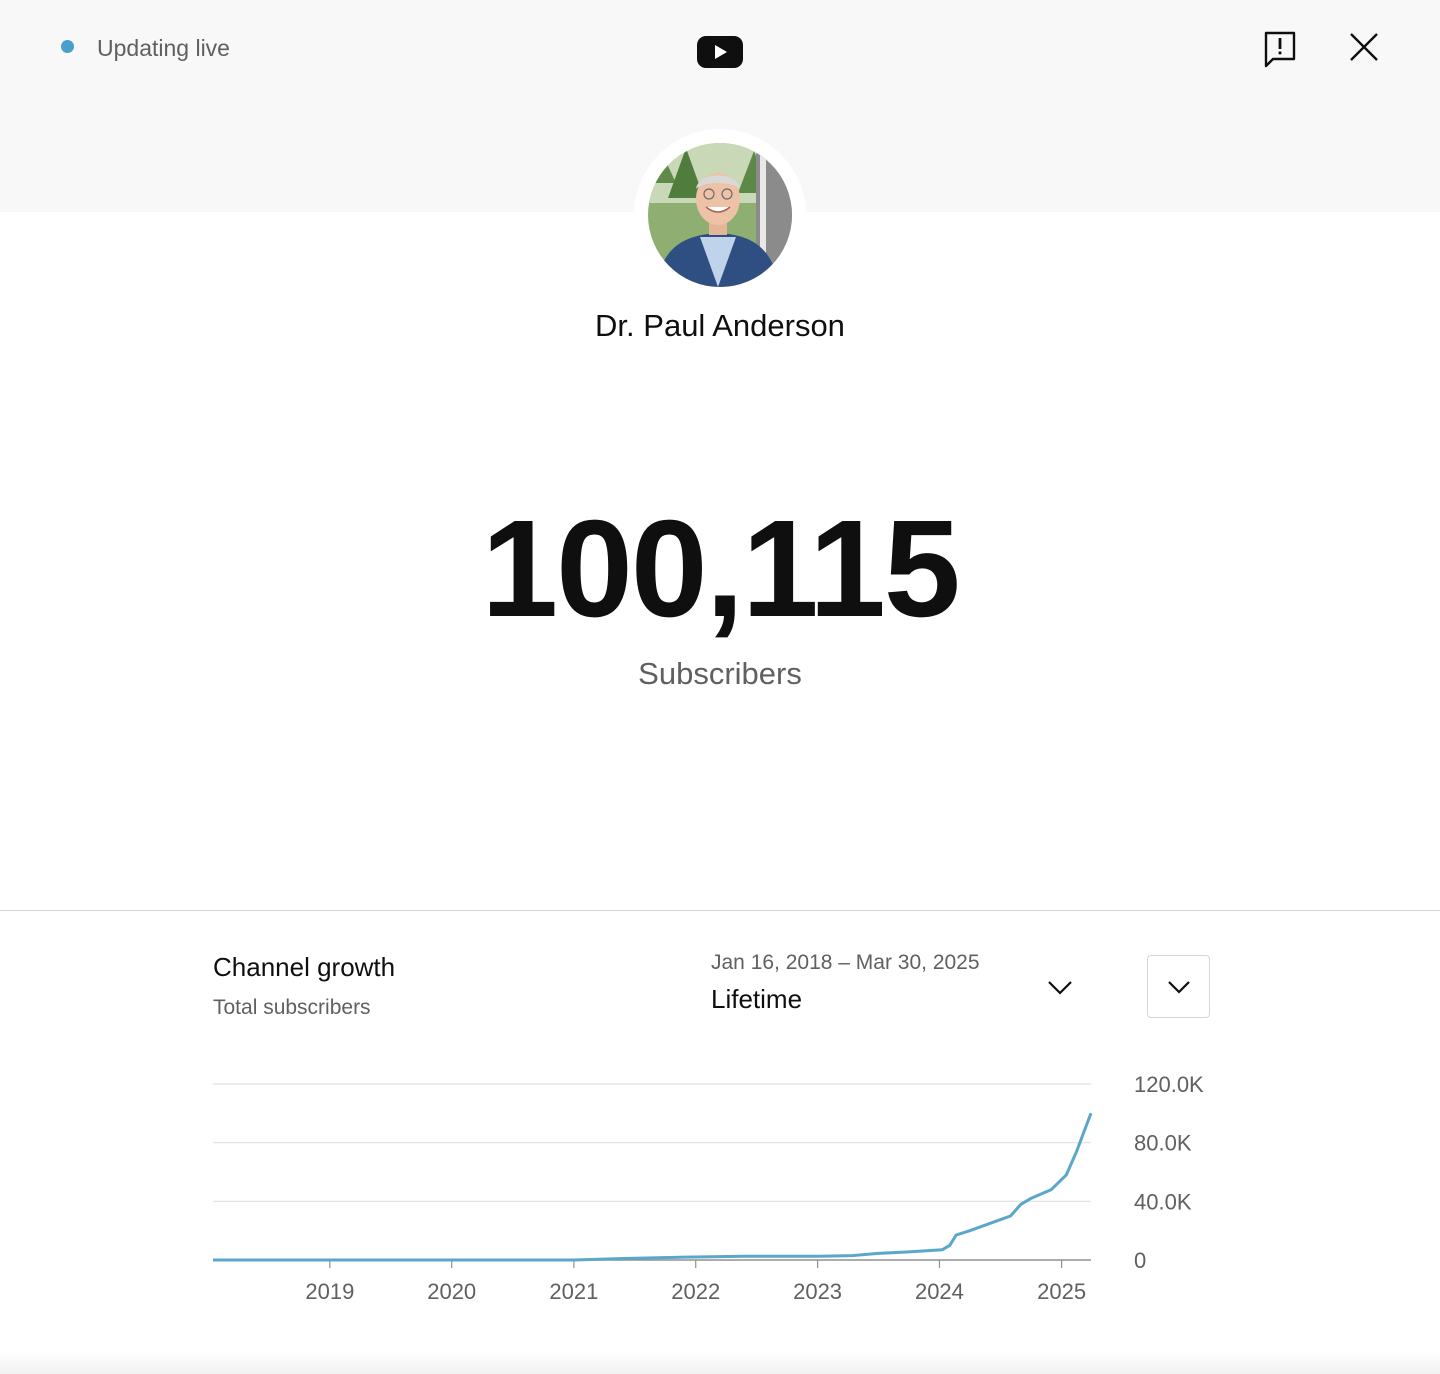 The image size is (1440, 1374). I want to click on x-tick-label: 2019, so click(329, 1291).